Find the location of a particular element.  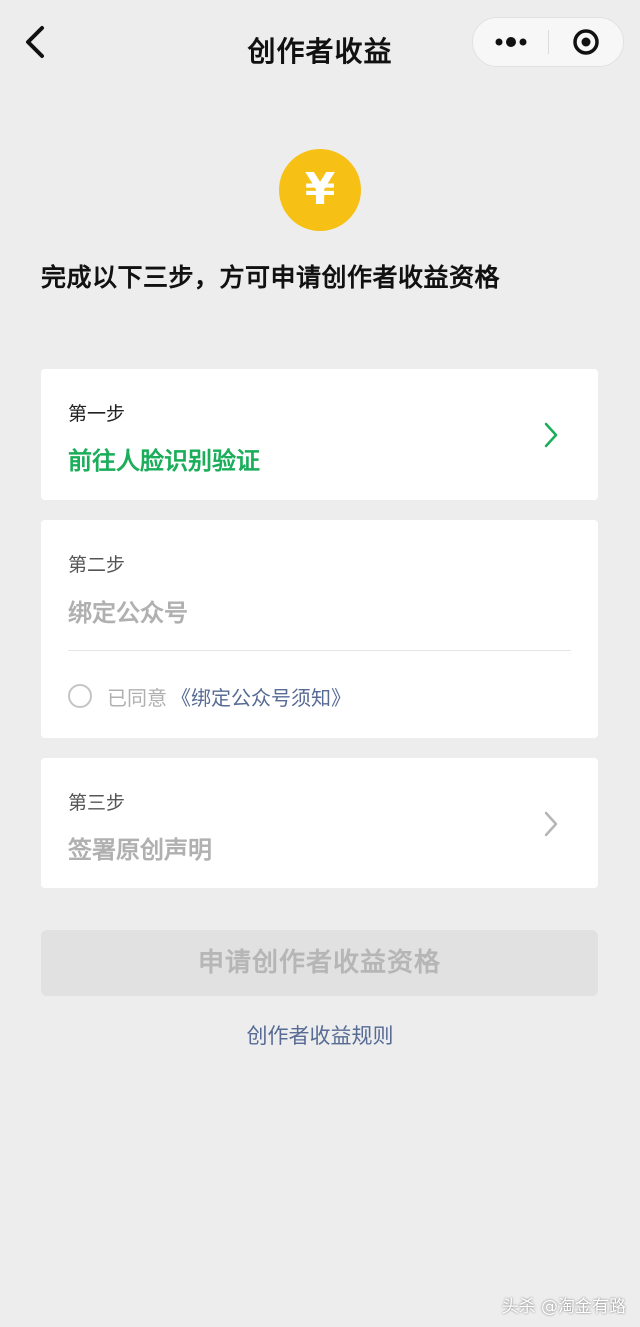

agreement-row: 已同意 《绑定公众号须知》 is located at coordinates (209, 696).